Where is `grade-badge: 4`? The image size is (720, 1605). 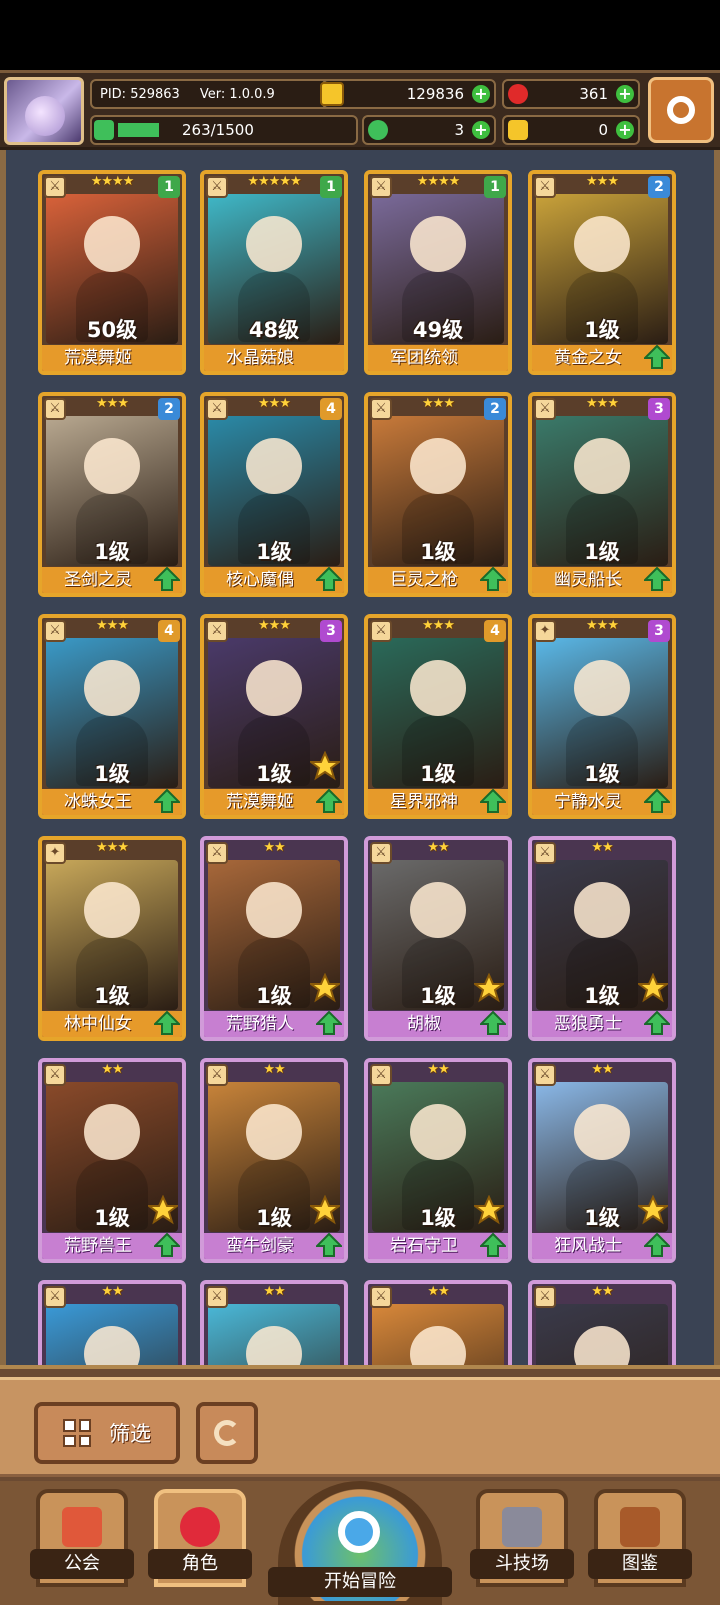
grade-badge: 4 is located at coordinates (331, 409).